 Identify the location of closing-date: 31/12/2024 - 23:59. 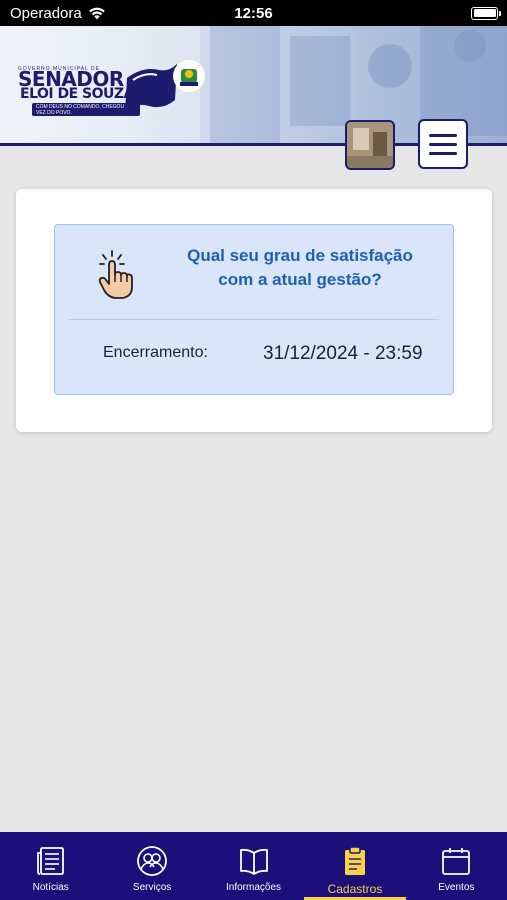
(343, 353).